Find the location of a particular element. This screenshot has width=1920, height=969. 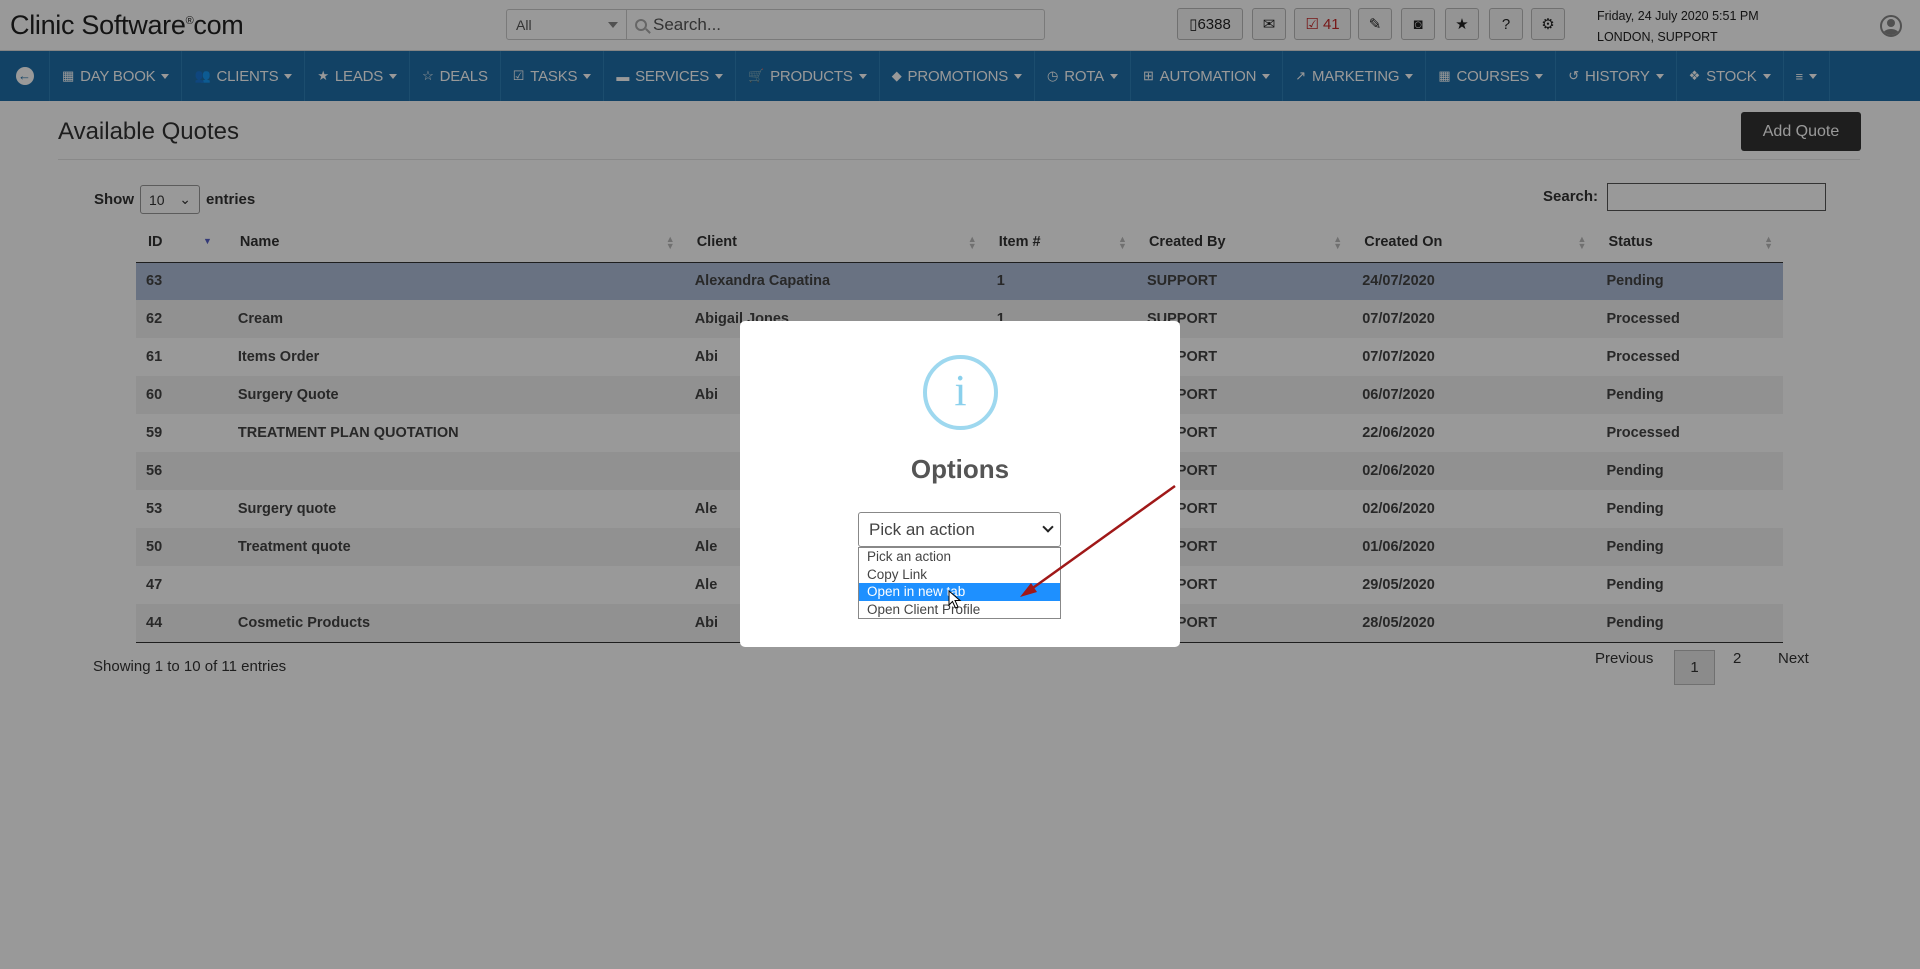

action-option-copy-link: Copy Link is located at coordinates (959, 575).